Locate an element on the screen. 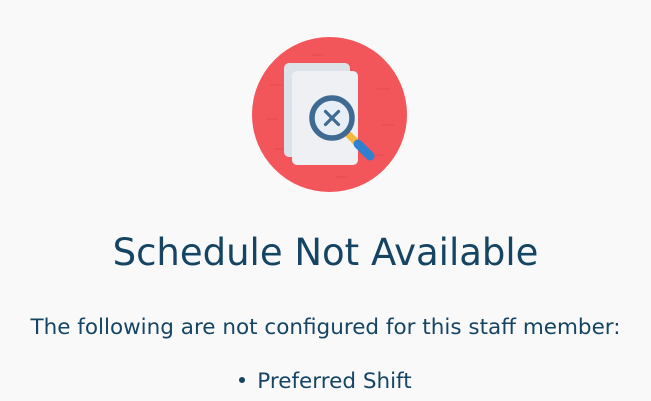 The width and height of the screenshot is (651, 401). bullet-icon is located at coordinates (242, 380).